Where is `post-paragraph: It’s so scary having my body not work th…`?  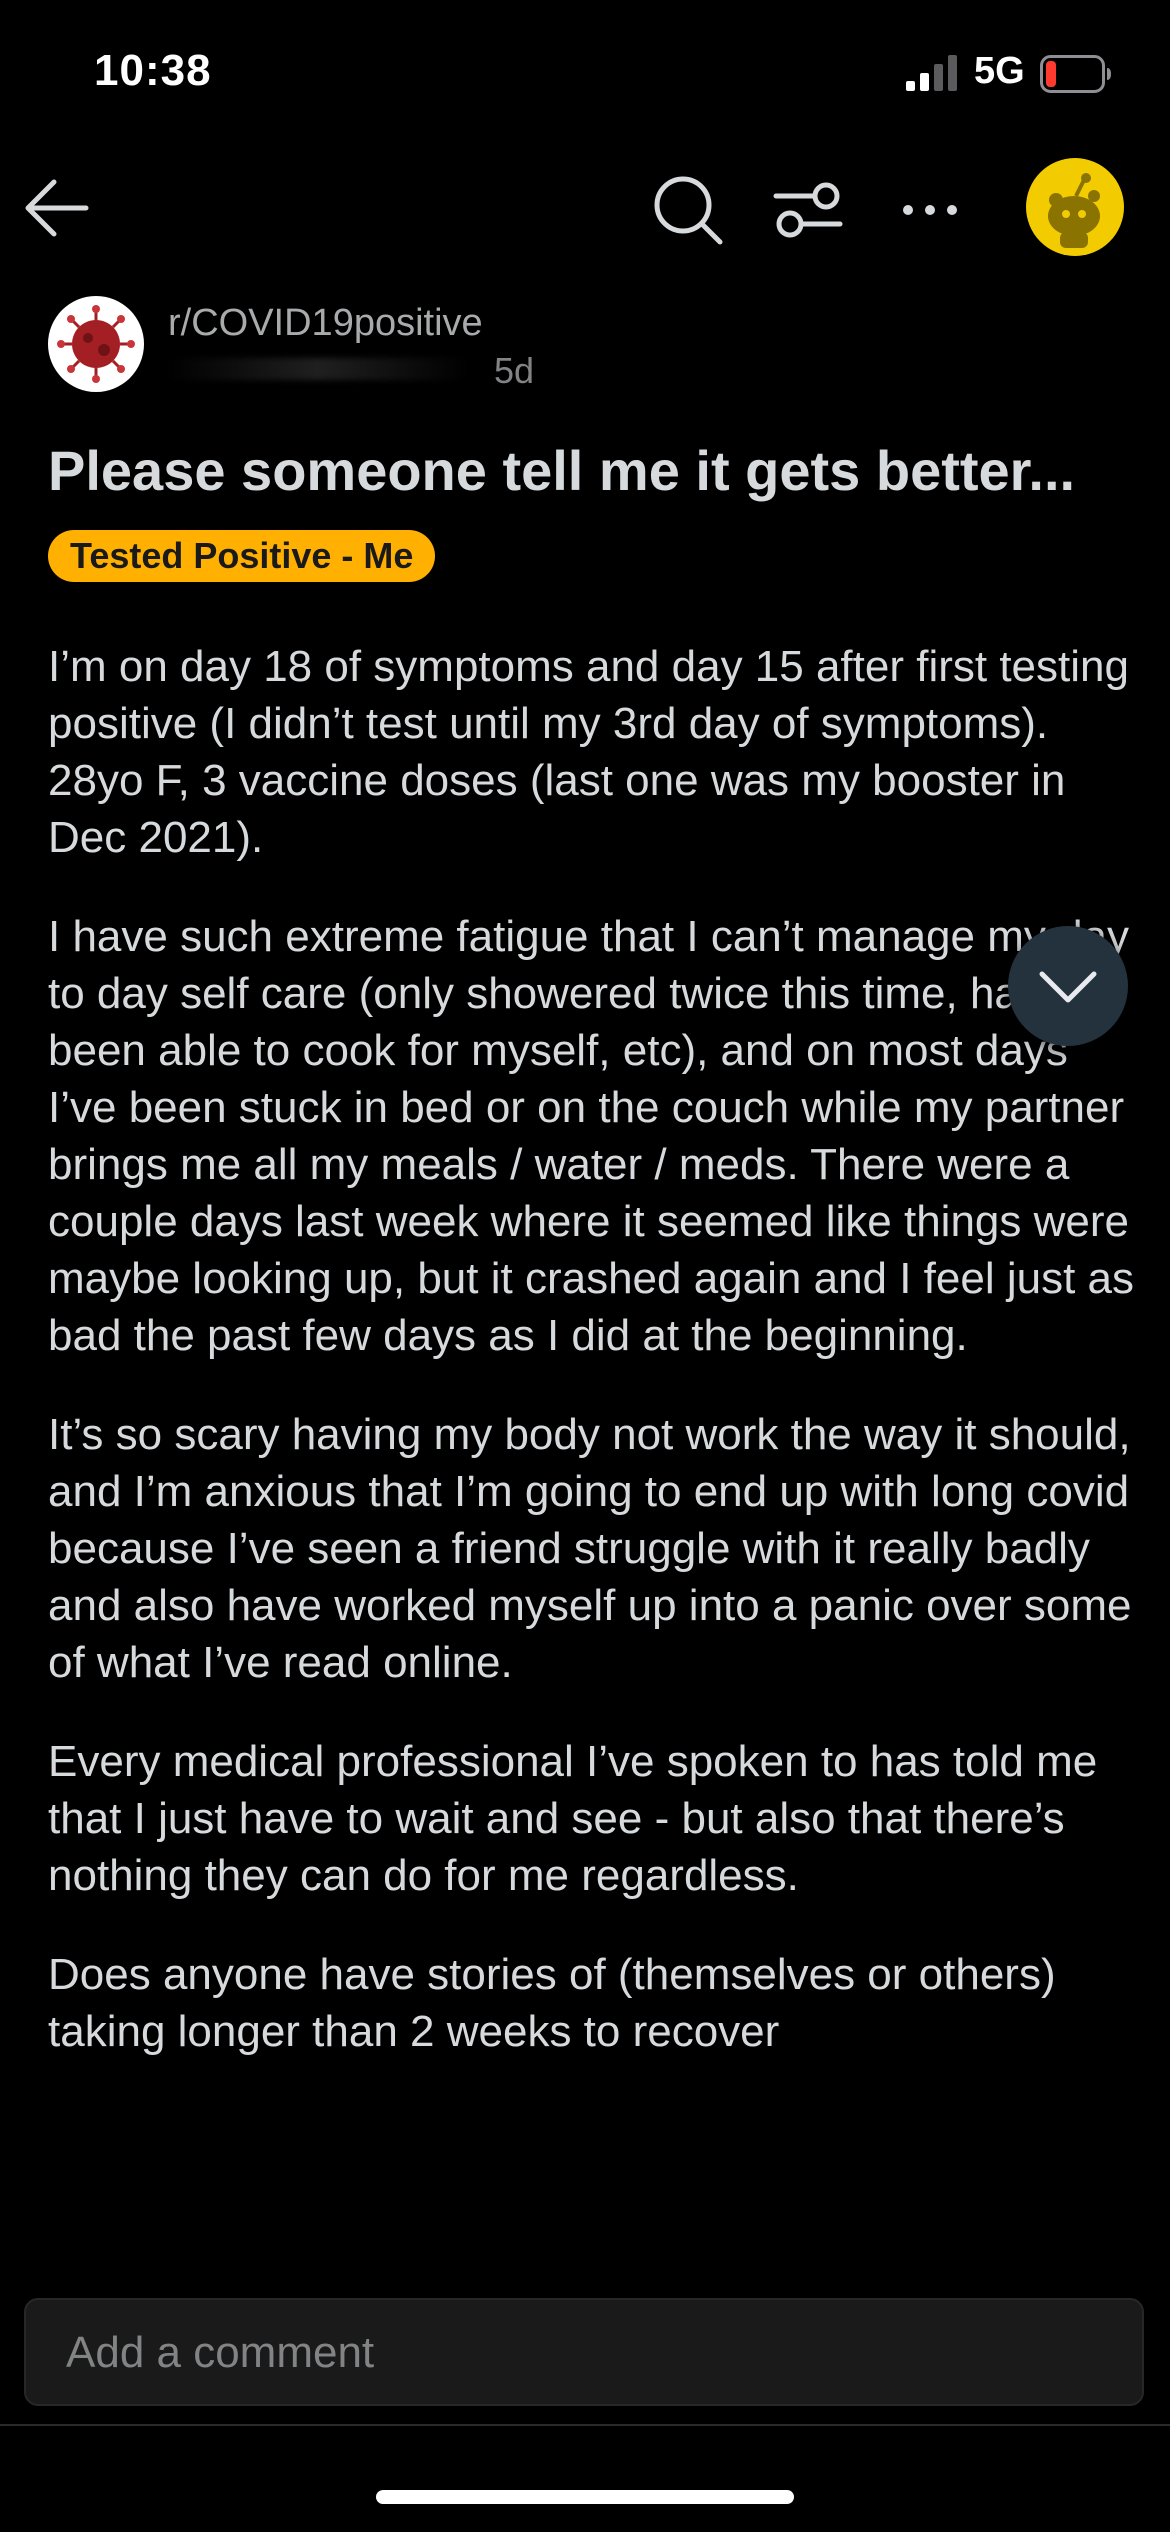 post-paragraph: It’s so scary having my body not work th… is located at coordinates (590, 1548).